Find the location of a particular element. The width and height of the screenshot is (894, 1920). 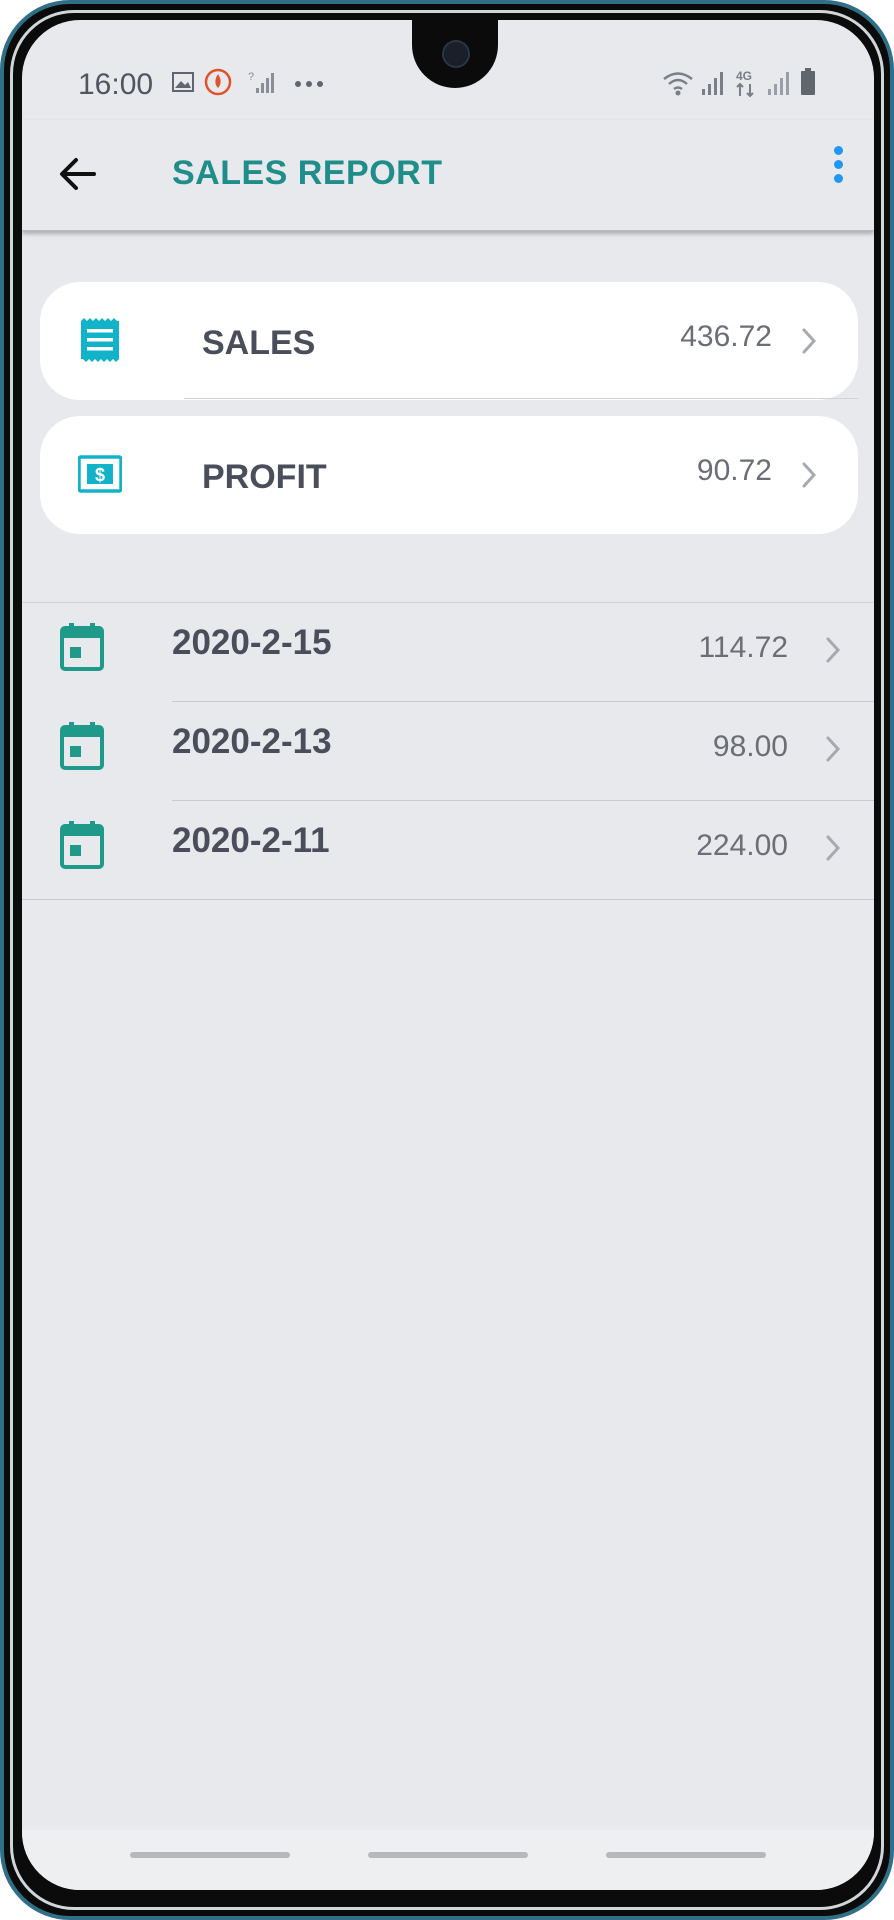

list-item-date: 2020-2-15 is located at coordinates (252, 642).